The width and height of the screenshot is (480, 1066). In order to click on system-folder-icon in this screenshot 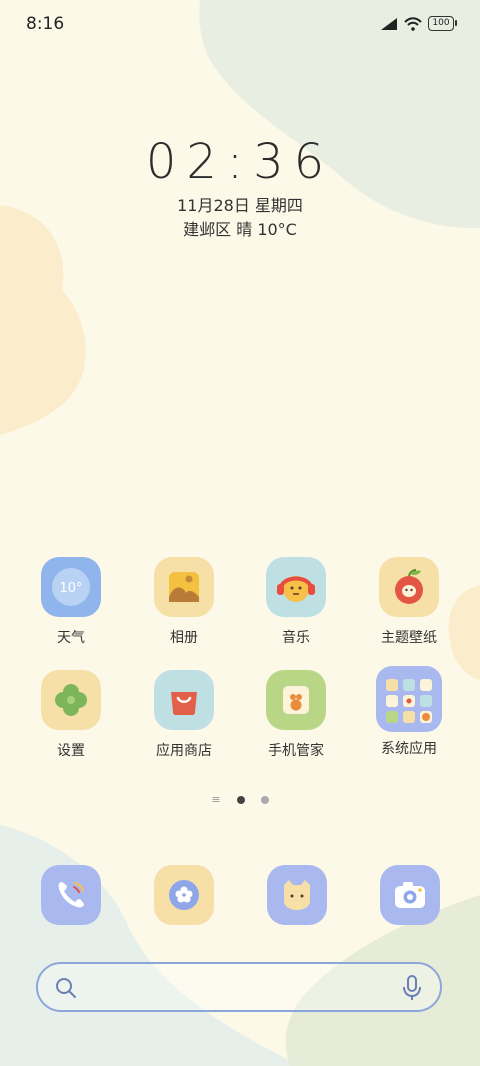, I will do `click(409, 699)`.